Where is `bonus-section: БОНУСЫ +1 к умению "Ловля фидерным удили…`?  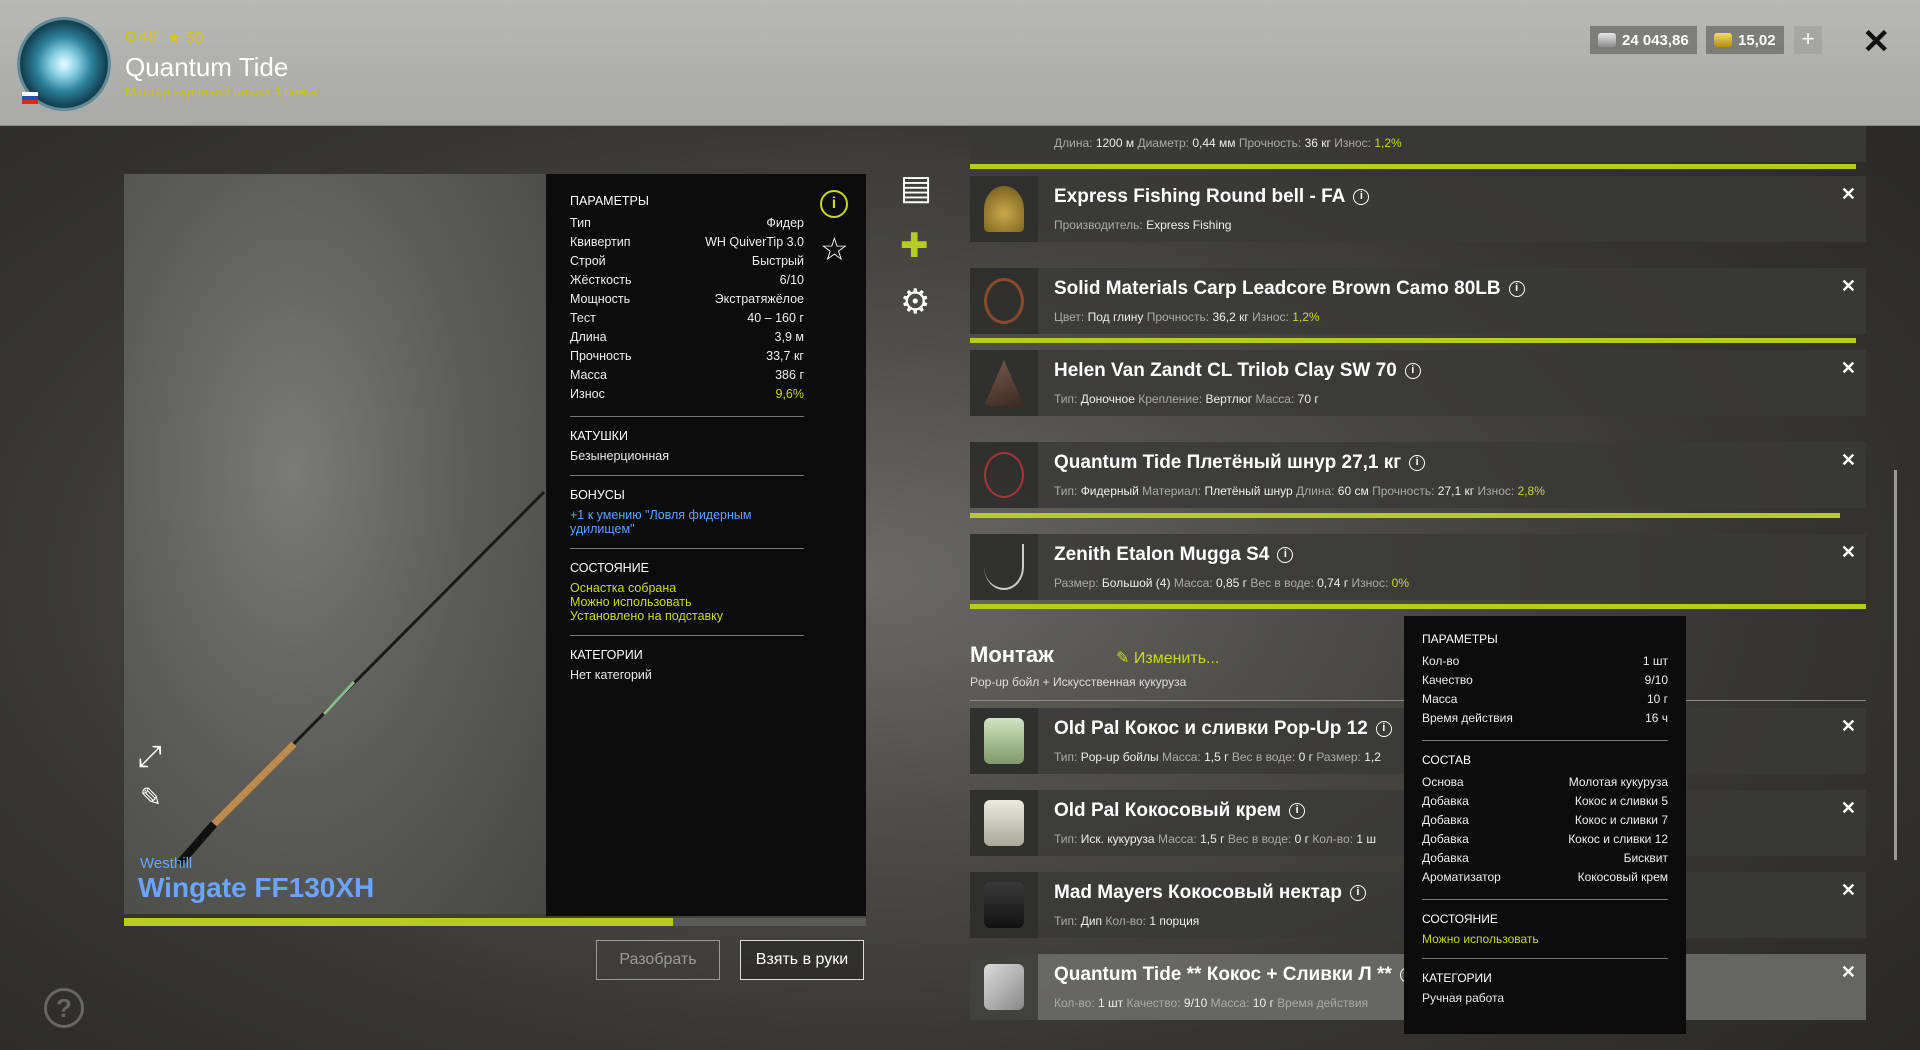
bonus-section: БОНУСЫ +1 к умению "Ловля фидерным удили… is located at coordinates (687, 505).